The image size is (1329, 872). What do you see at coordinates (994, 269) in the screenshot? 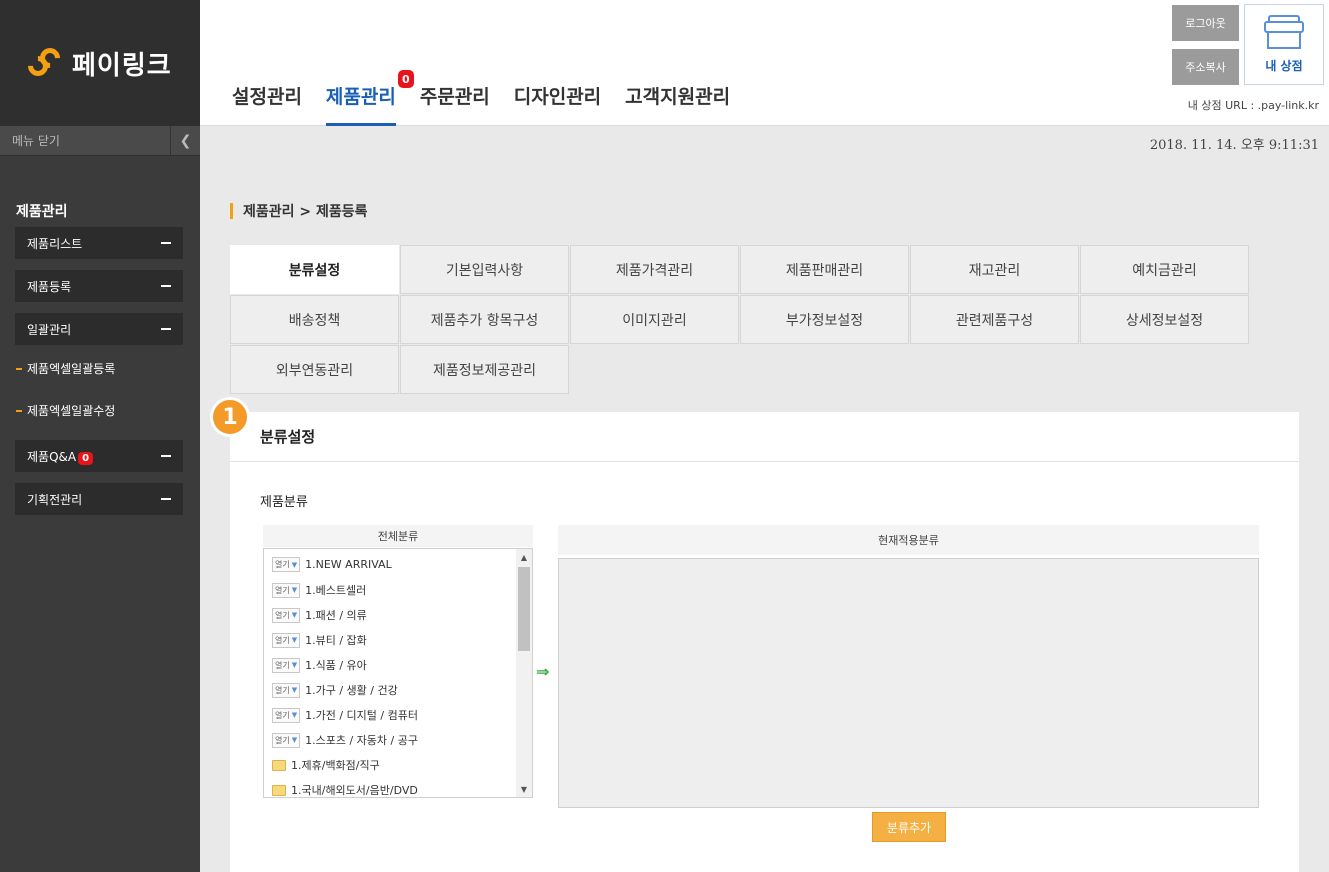
I see `tab-inventory: 재고관리` at bounding box center [994, 269].